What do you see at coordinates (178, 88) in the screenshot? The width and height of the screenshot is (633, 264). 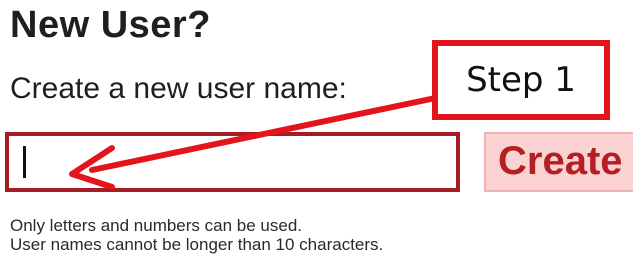 I see `username-prompt-label: Create a new user name:` at bounding box center [178, 88].